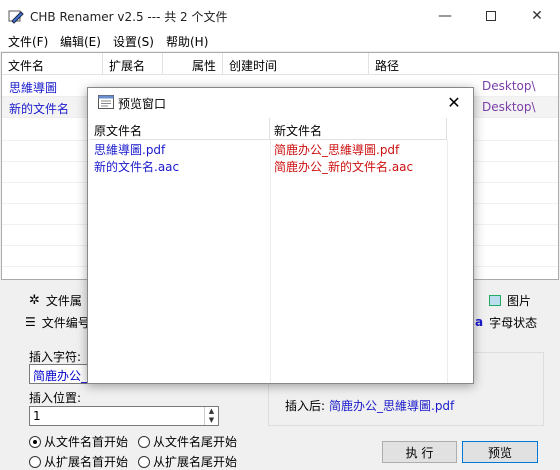  Describe the element at coordinates (137, 167) in the screenshot. I see `original-name: 新的文件名.aac` at that location.